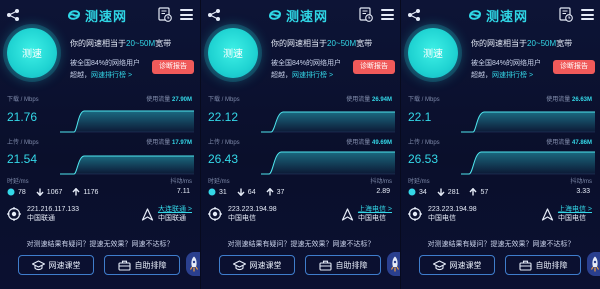  What do you see at coordinates (105, 63) in the screenshot?
I see `percentile-text: 被全国84%的网络用户` at bounding box center [105, 63].